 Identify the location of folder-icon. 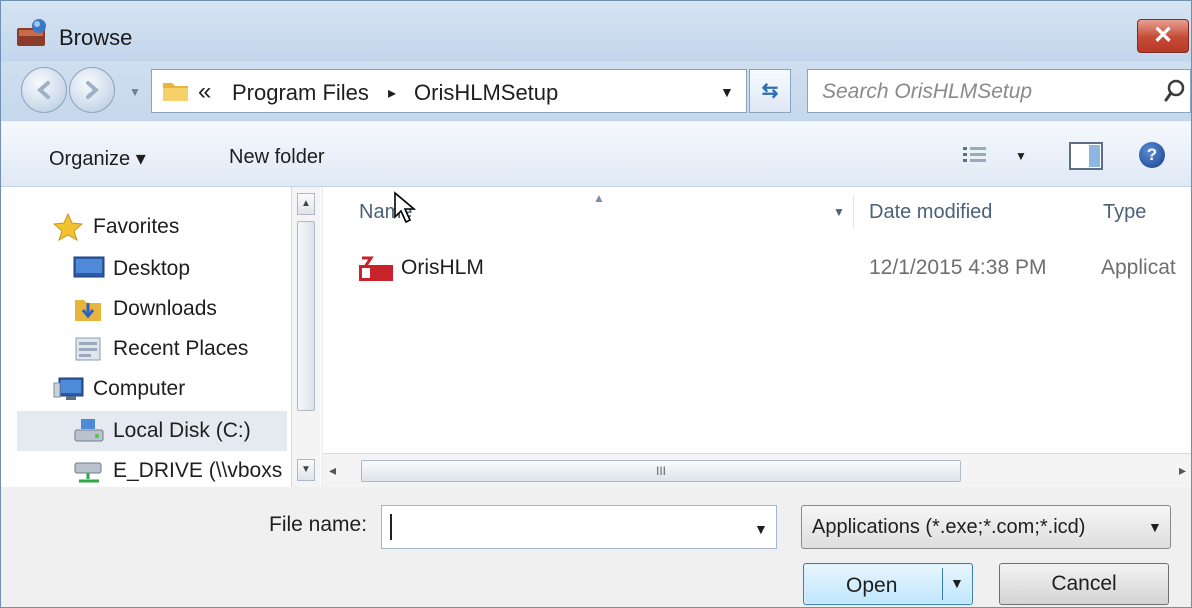
(175, 92).